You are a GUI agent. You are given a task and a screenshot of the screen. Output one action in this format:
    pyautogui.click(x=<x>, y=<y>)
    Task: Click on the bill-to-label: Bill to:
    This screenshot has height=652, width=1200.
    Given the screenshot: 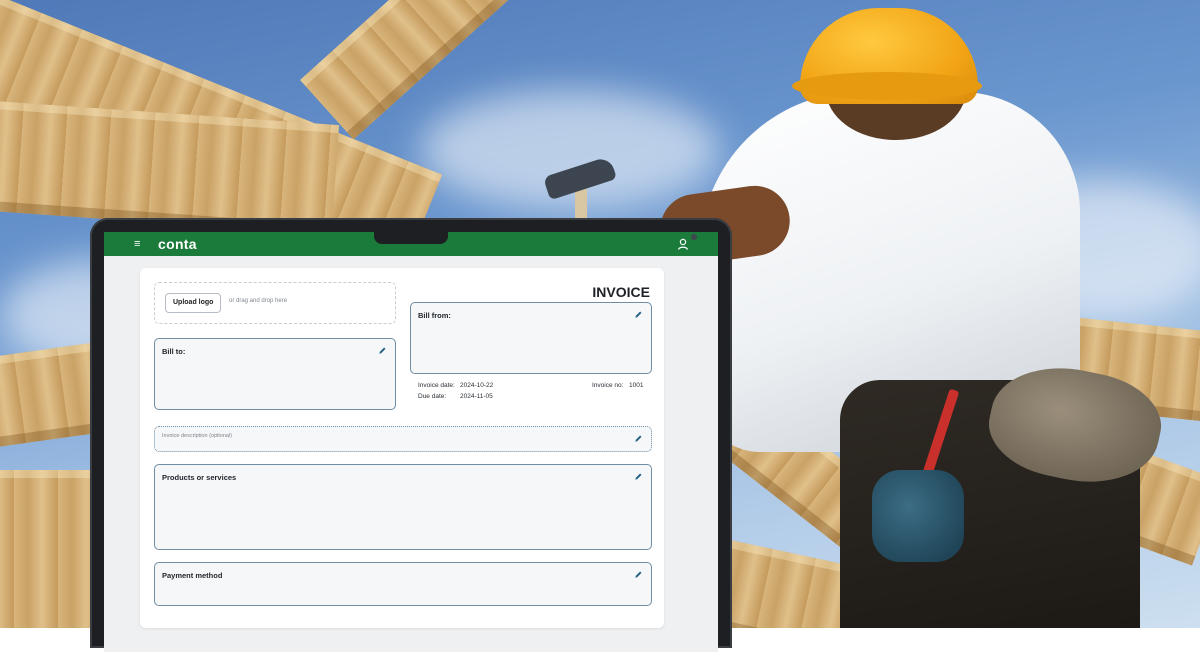 What is the action you would take?
    pyautogui.click(x=174, y=351)
    